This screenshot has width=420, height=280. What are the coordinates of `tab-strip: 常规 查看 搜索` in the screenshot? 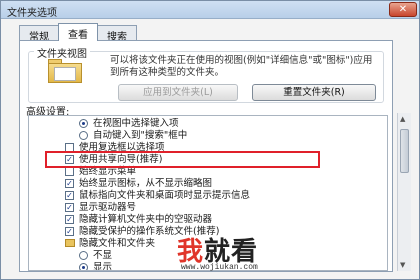 It's located at (78, 33).